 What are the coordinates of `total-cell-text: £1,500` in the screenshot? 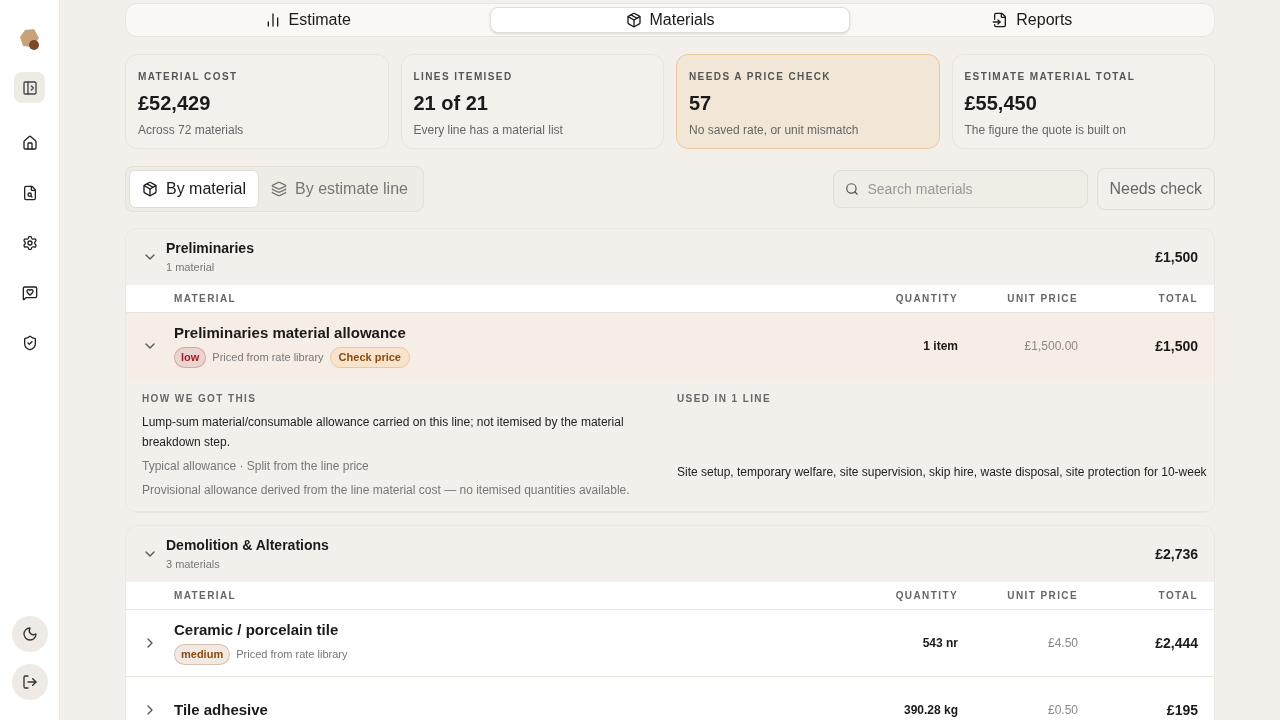 It's located at (1176, 346).